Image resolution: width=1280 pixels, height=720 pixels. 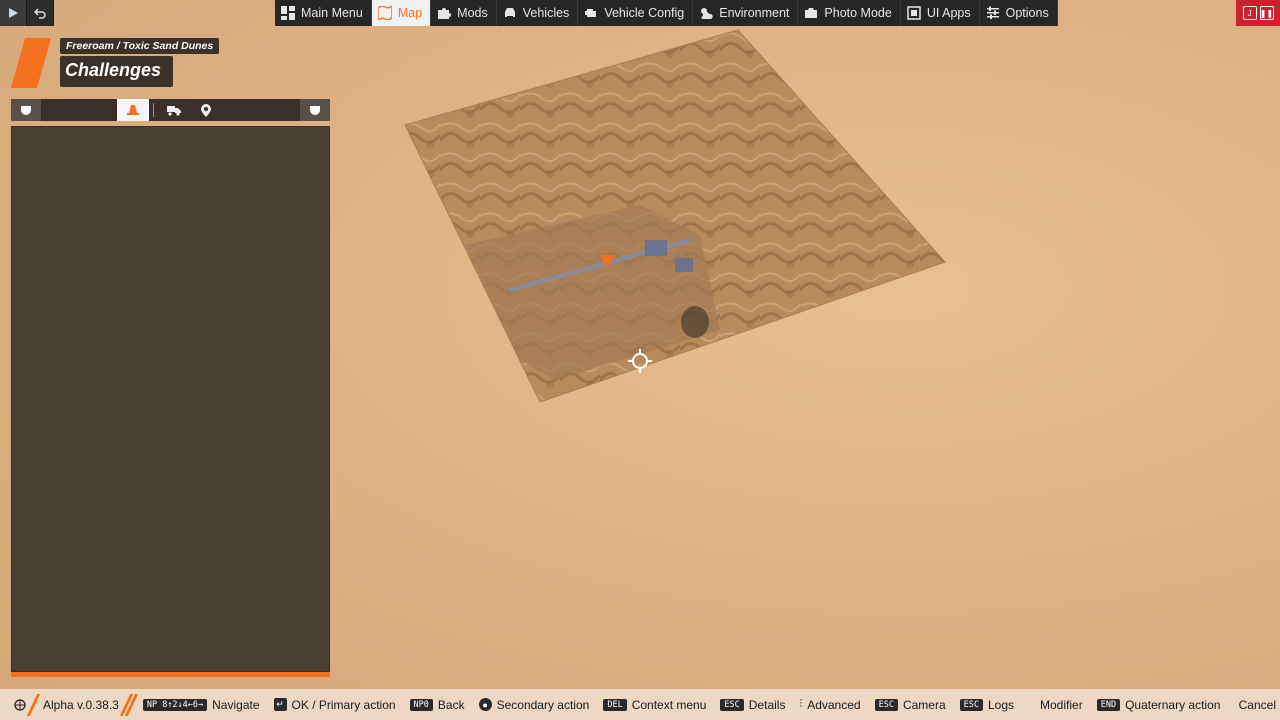 I want to click on nav-label: Main Menu, so click(x=332, y=13).